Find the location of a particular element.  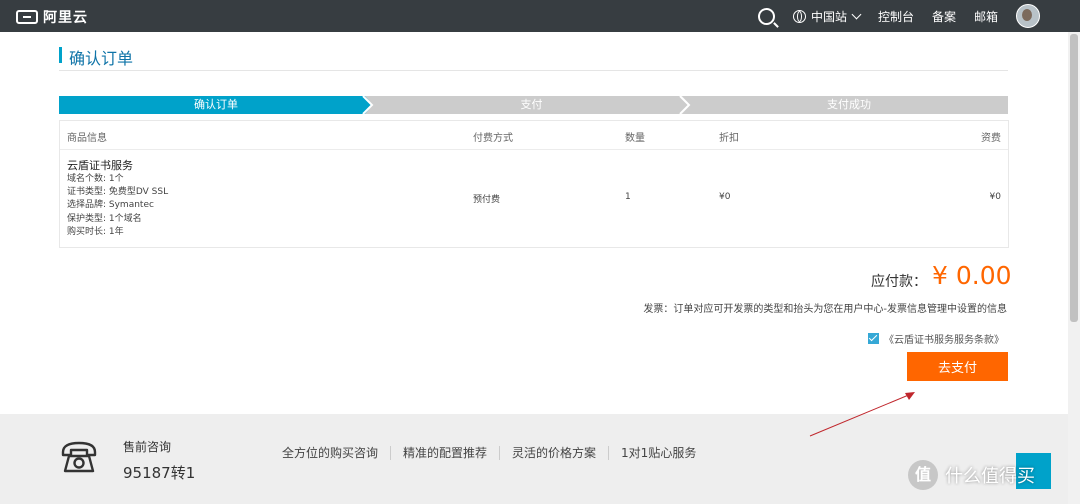

cell-discount: ¥0 is located at coordinates (725, 197).